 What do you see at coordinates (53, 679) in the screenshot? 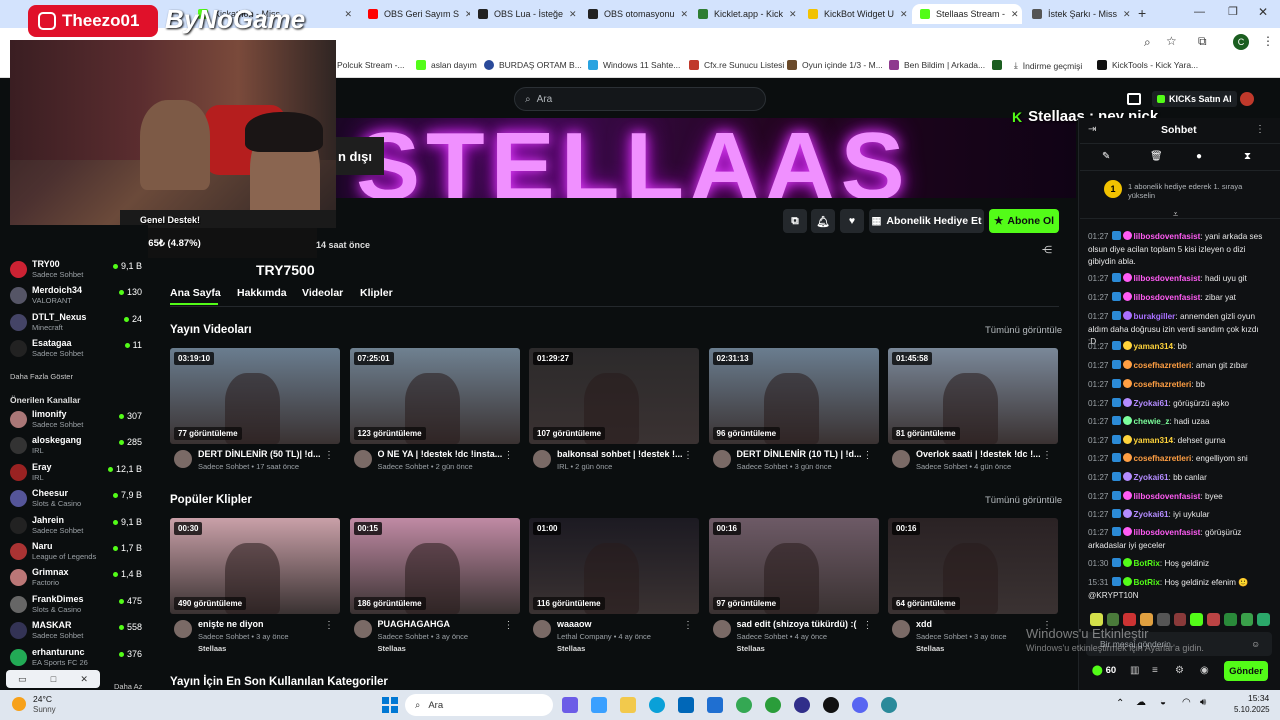
I see `square-icon: □` at bounding box center [53, 679].